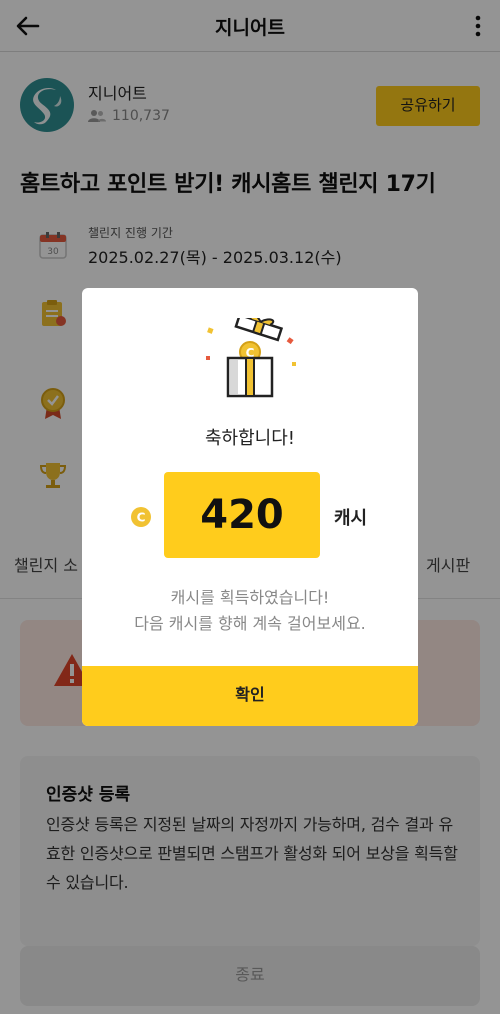 The height and width of the screenshot is (1014, 500). I want to click on reward-unit: 캐시, so click(351, 518).